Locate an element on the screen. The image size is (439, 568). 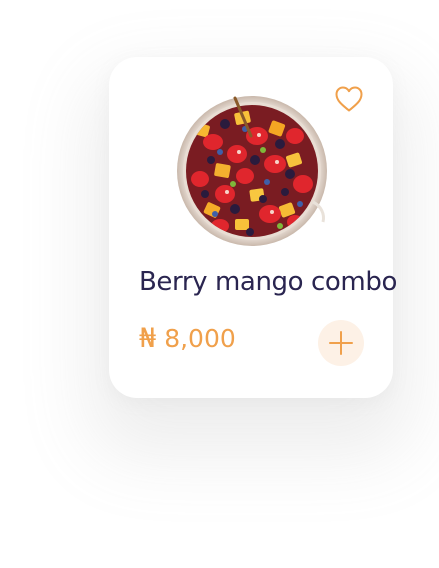
product-price: ₦ 8,000 is located at coordinates (187, 338).